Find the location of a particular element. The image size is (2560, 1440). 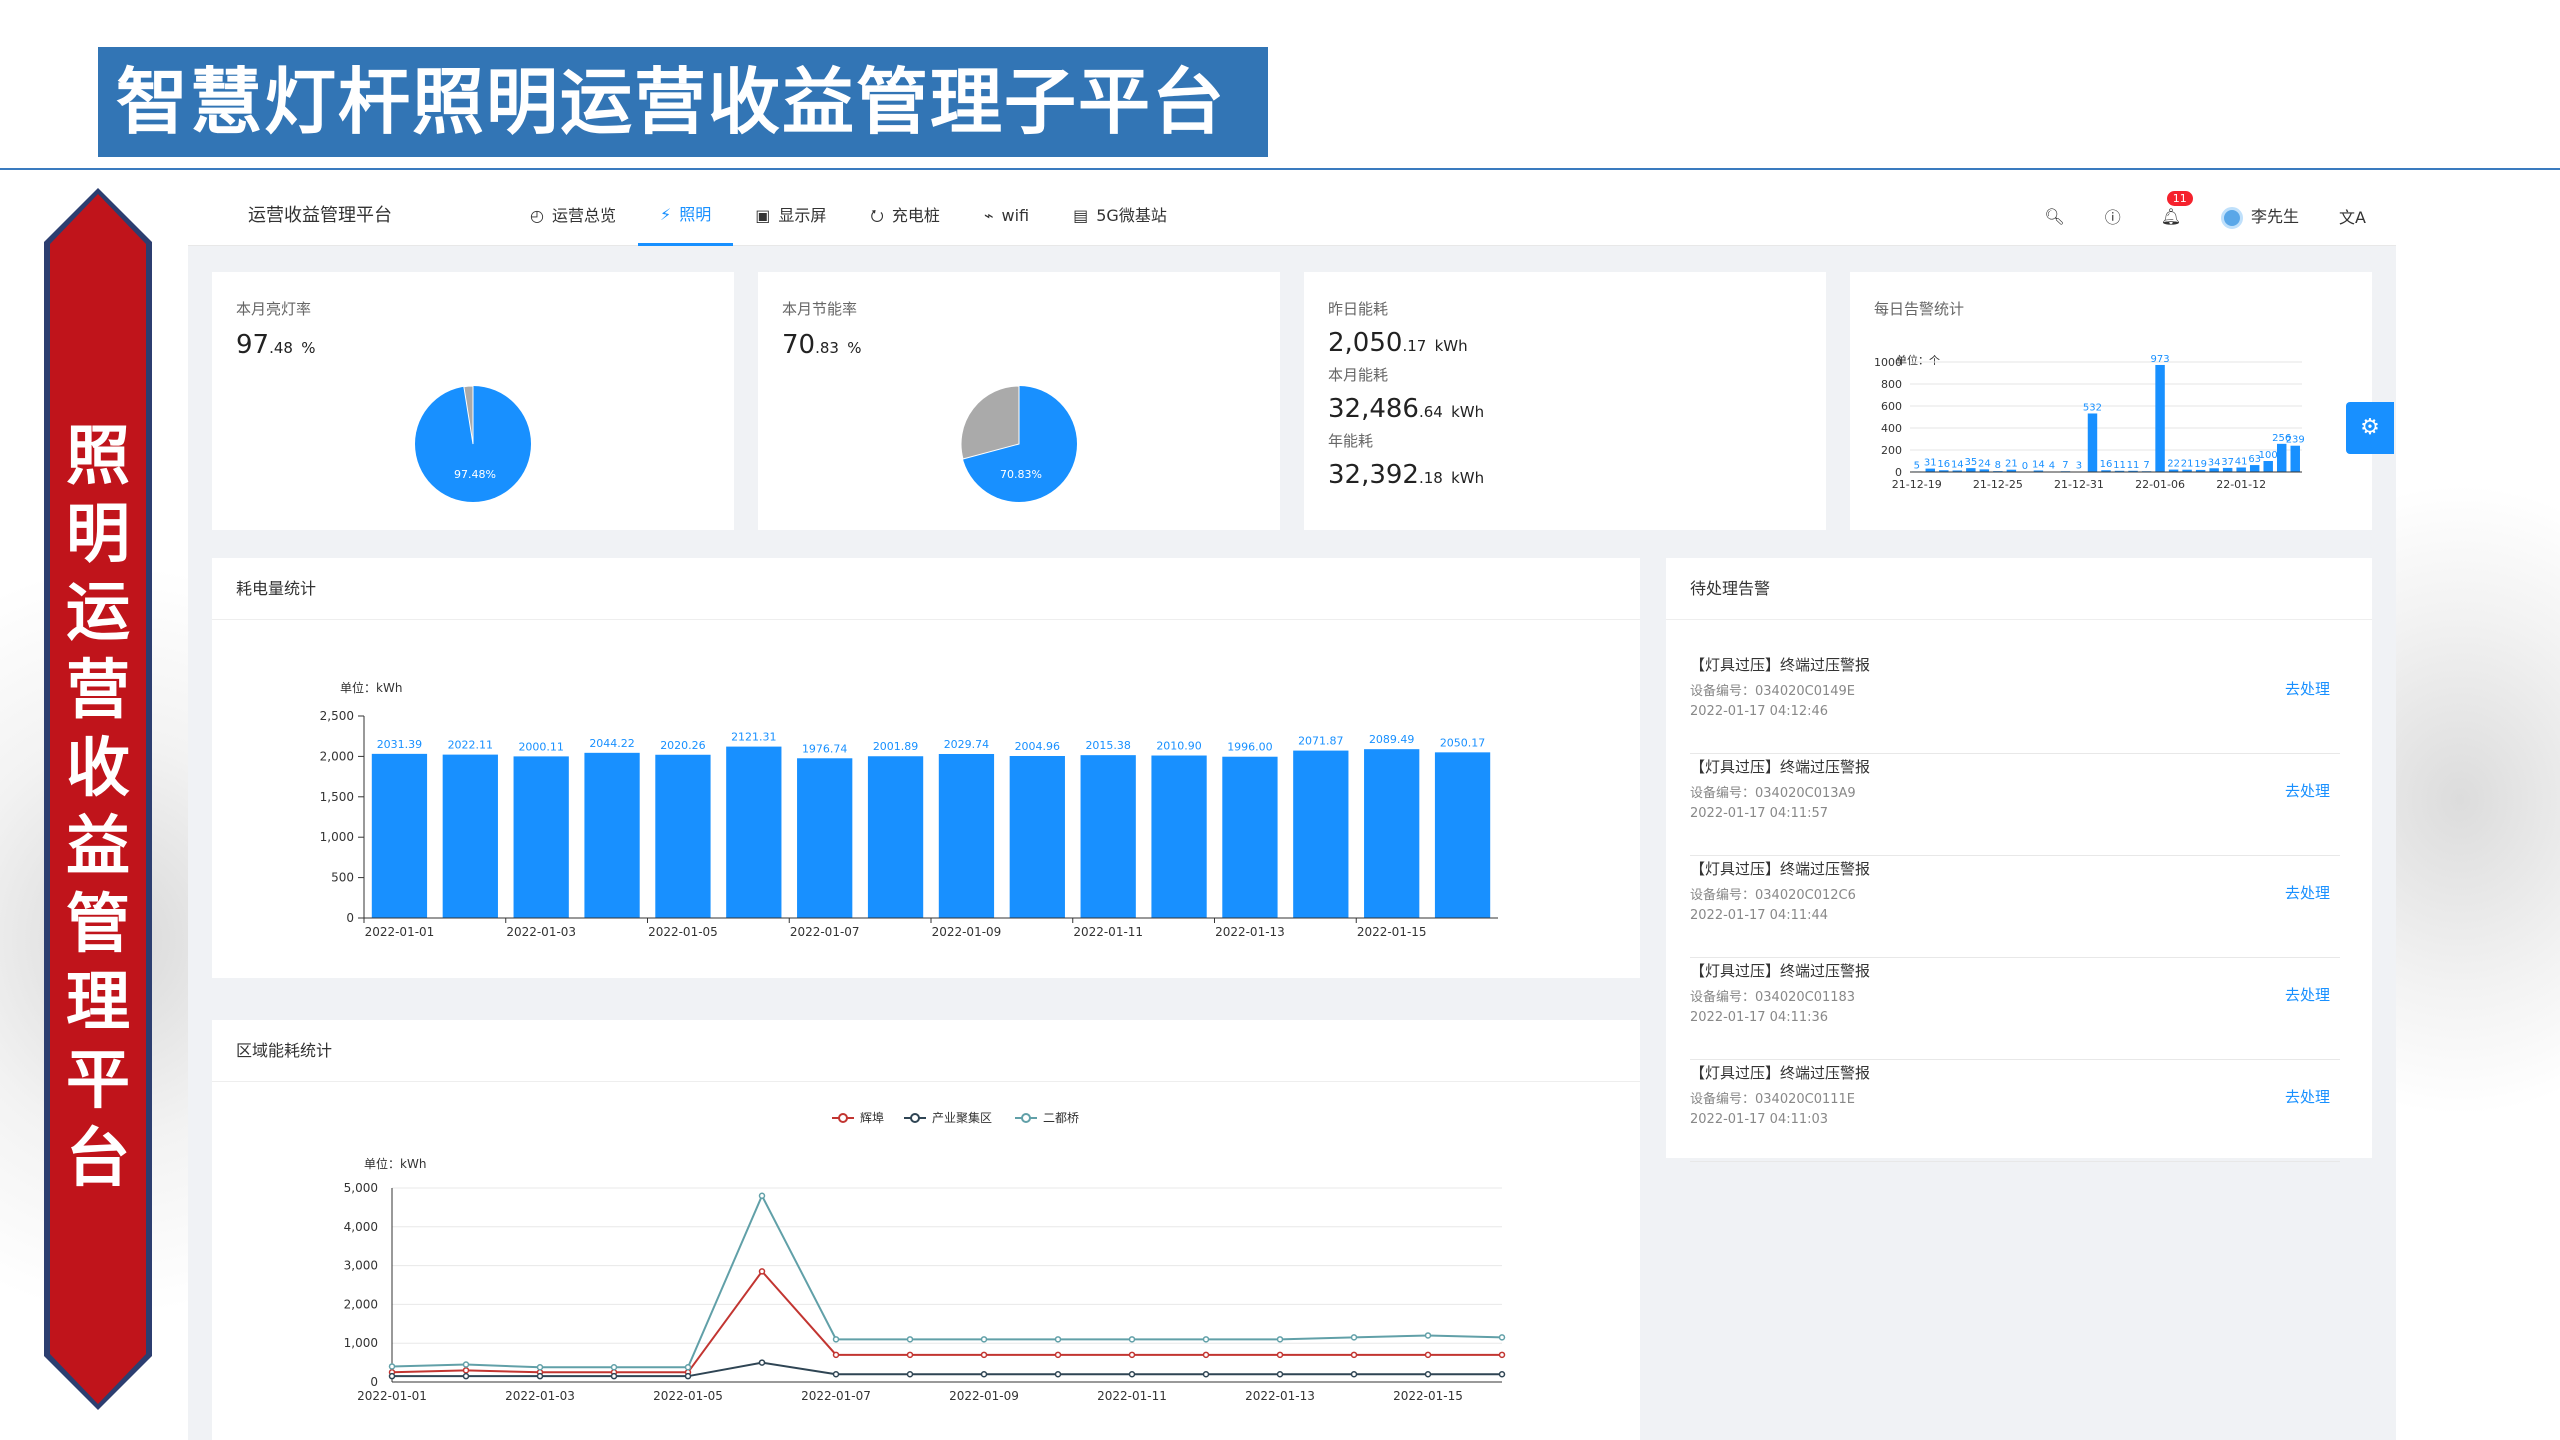

nav-tab: ◴ 运营总览 is located at coordinates (573, 216).